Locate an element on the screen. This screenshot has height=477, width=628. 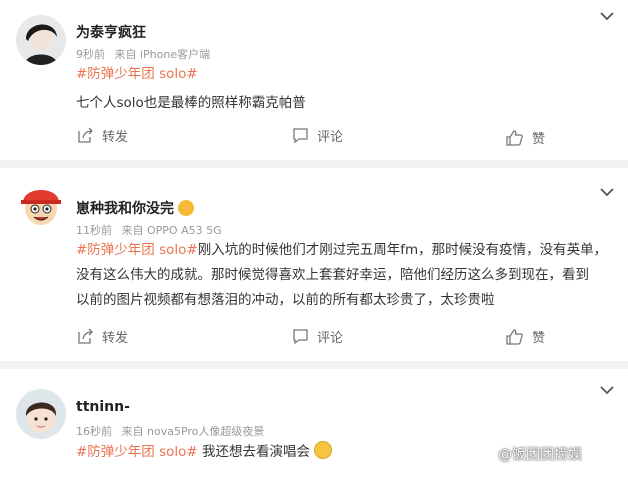
watermark: @饭团团捞娱 is located at coordinates (540, 455).